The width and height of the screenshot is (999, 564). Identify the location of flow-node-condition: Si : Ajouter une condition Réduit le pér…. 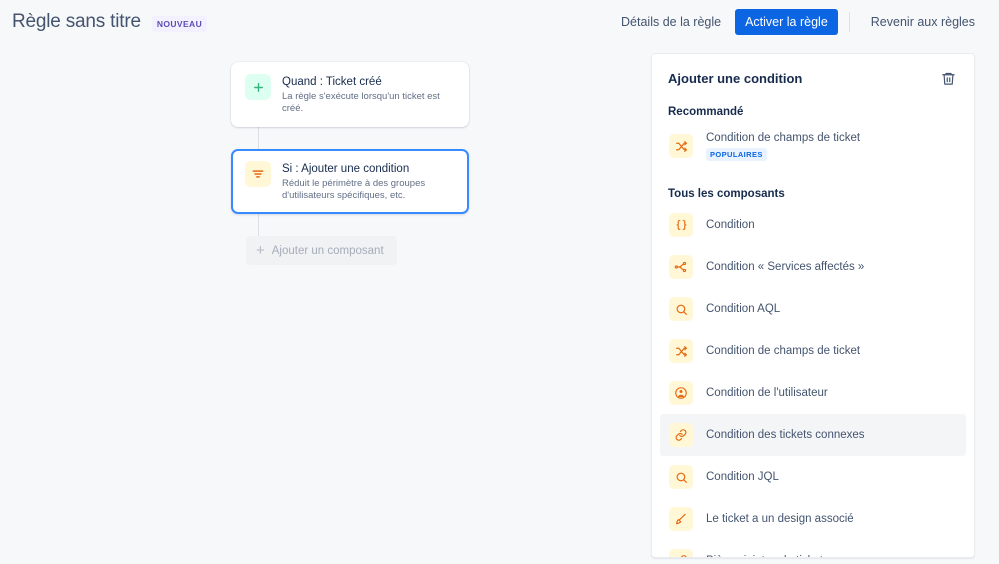
(350, 181).